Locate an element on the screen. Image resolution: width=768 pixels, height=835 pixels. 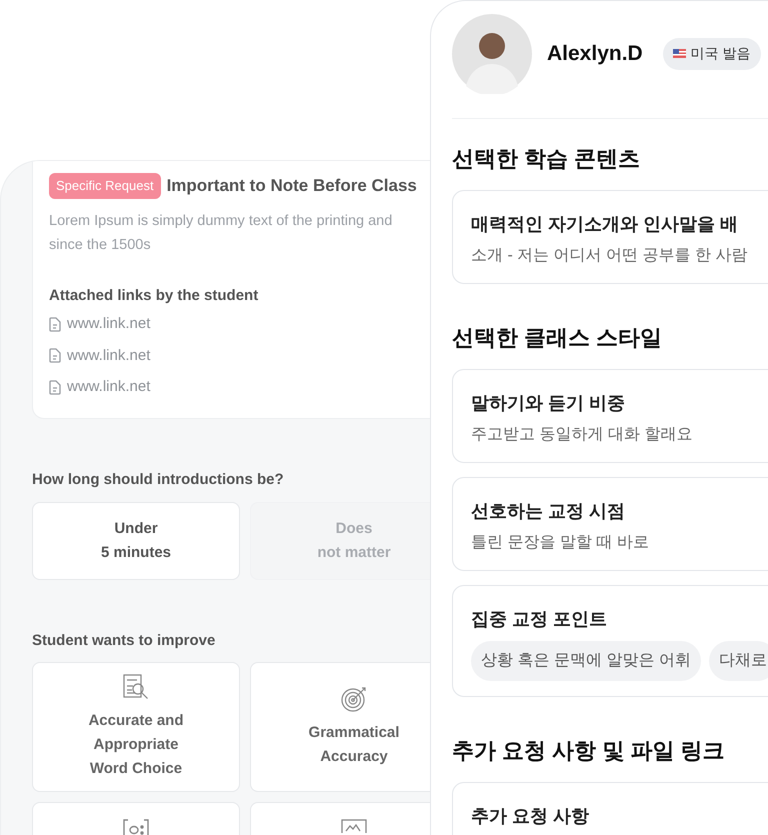
card-title: 말하기와 듣기 비중 is located at coordinates (548, 403).